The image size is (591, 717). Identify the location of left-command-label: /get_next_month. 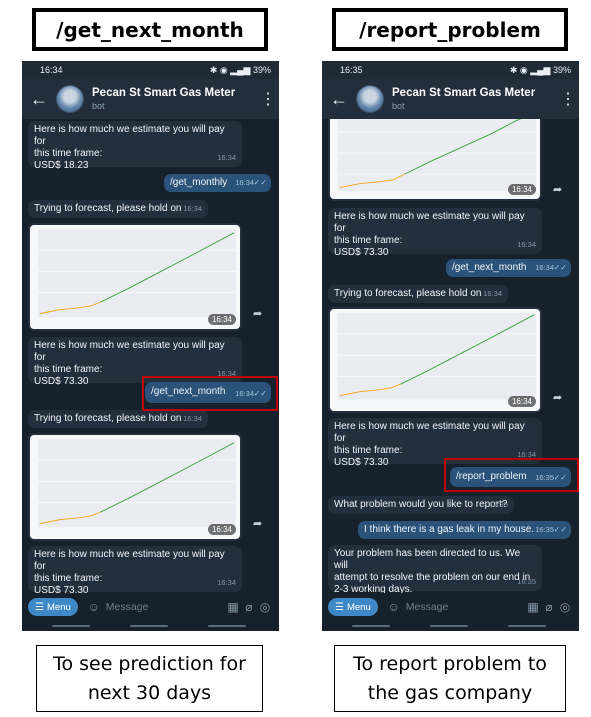
(150, 29).